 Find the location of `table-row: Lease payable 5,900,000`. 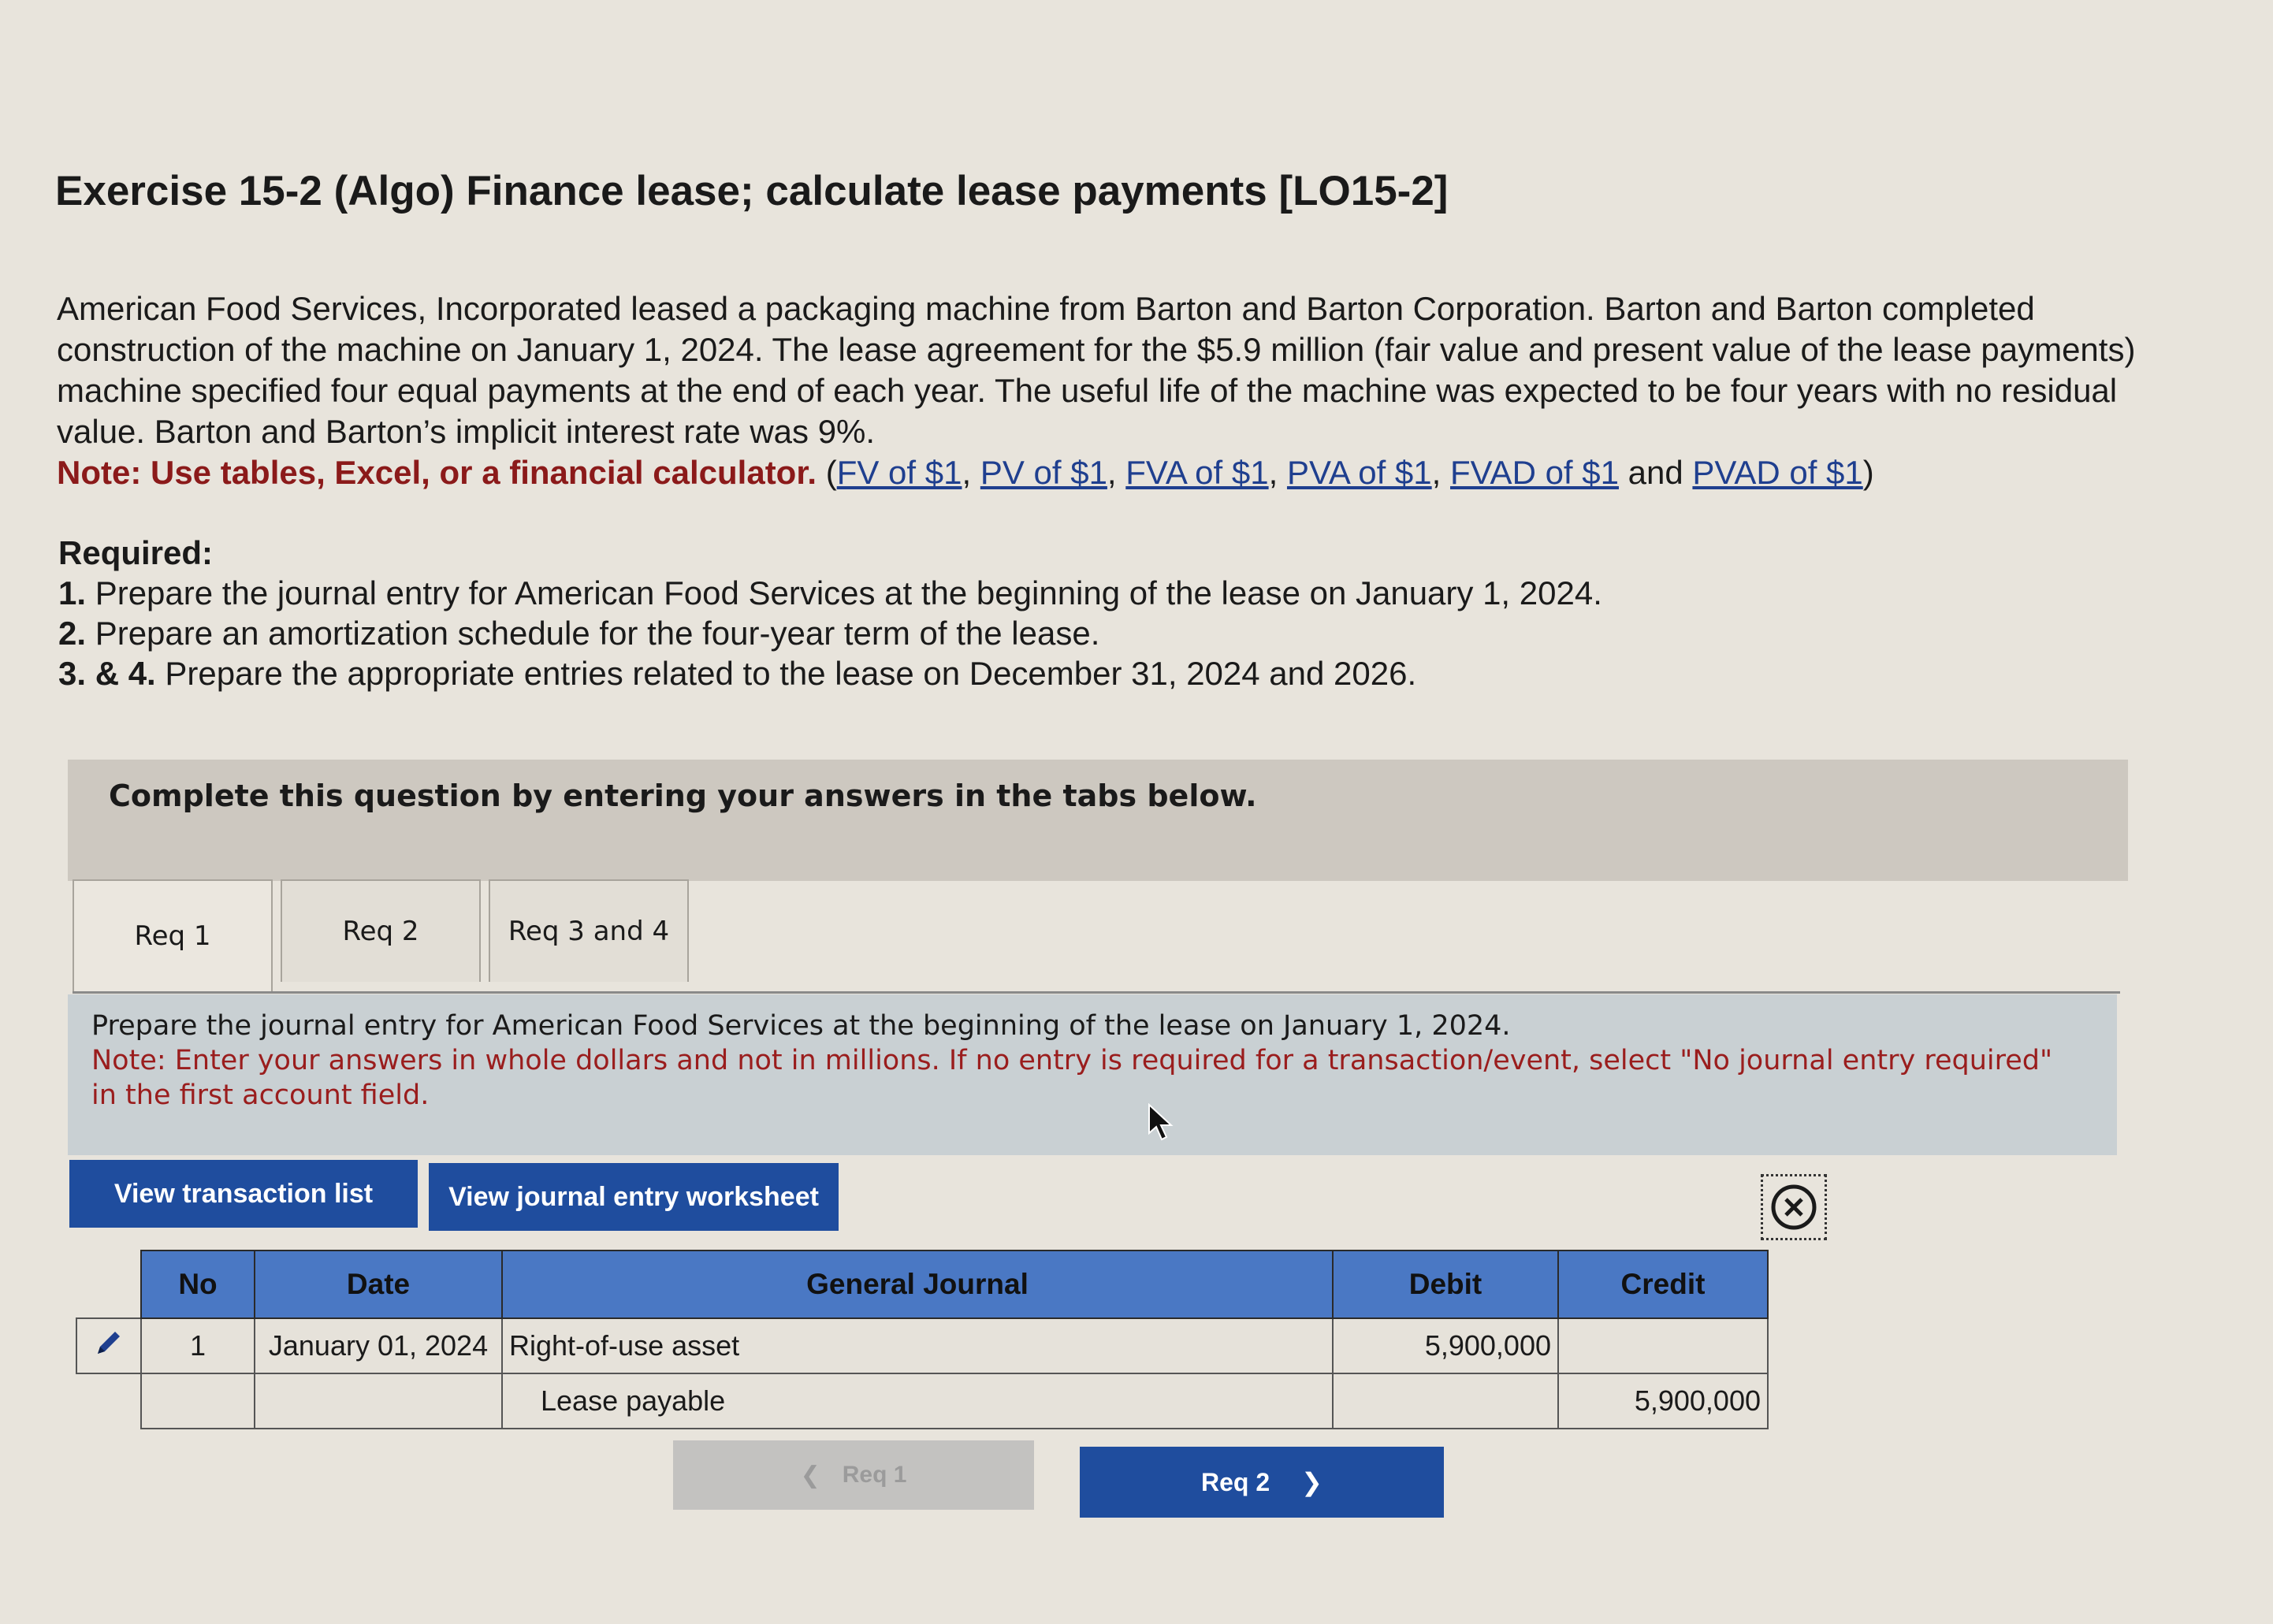

table-row: Lease payable 5,900,000 is located at coordinates (922, 1401).